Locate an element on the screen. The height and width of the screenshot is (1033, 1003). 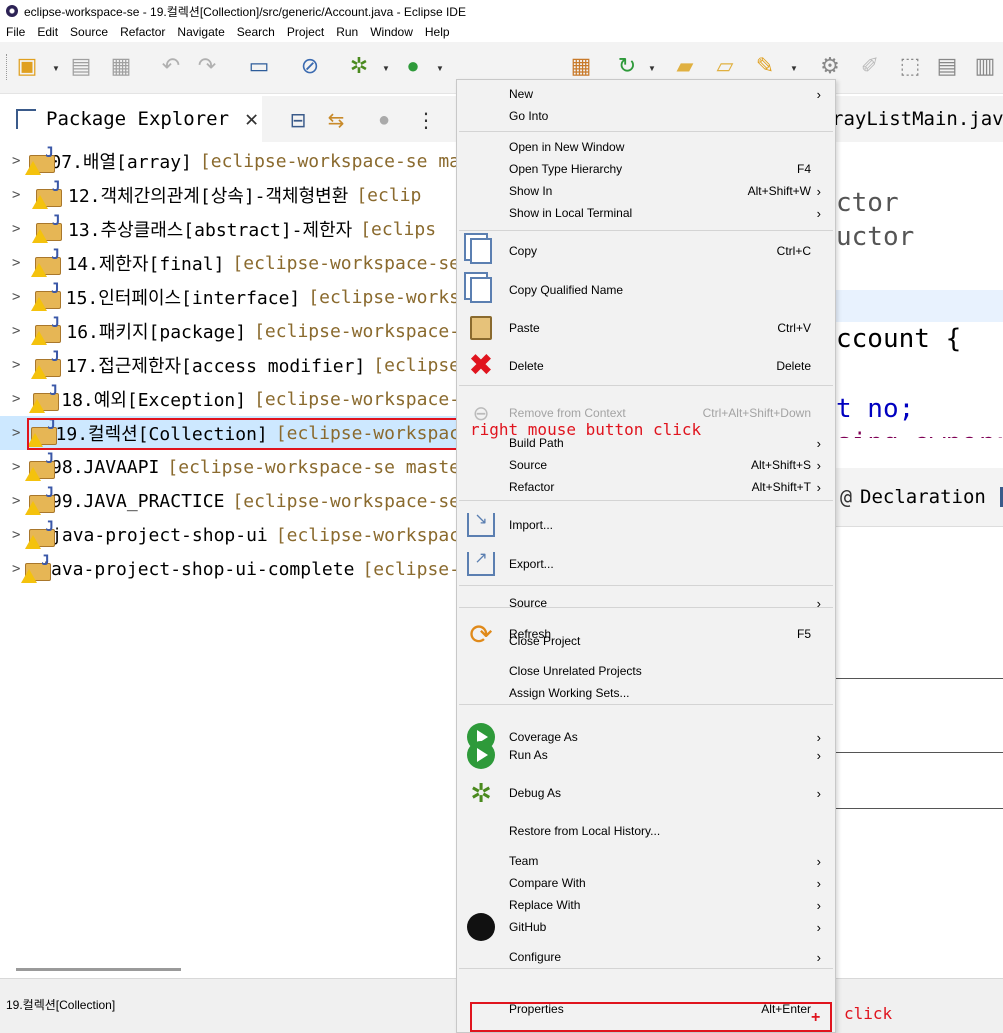
save-all-icon: ▦ is located at coordinates (121, 66).